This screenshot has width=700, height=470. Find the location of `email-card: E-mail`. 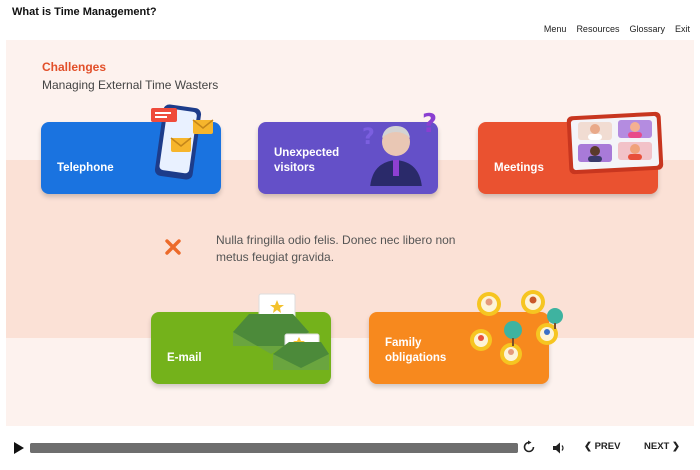

email-card: E-mail is located at coordinates (241, 338).